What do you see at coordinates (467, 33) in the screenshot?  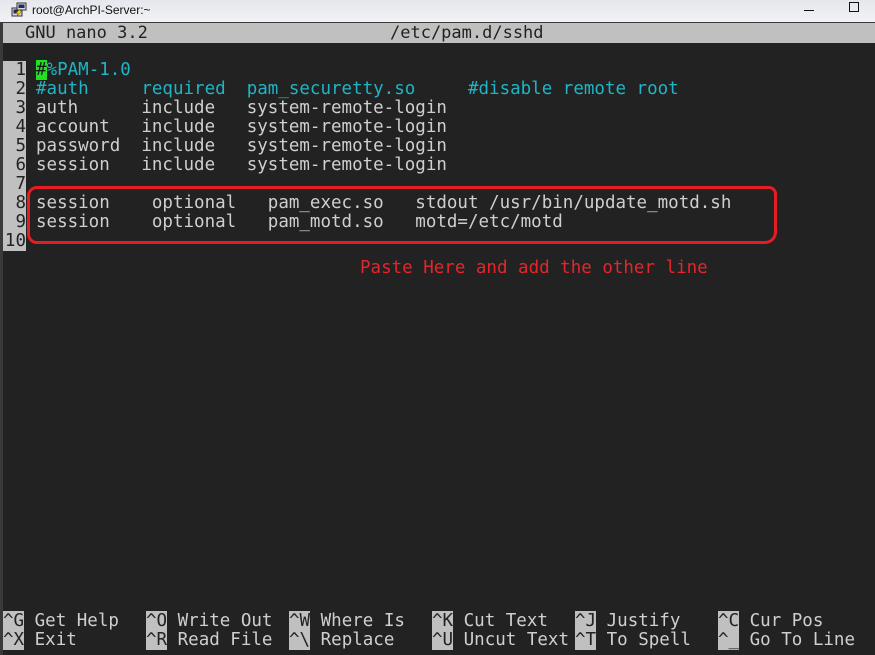 I see `file-name: /etc/pam.d/sshd` at bounding box center [467, 33].